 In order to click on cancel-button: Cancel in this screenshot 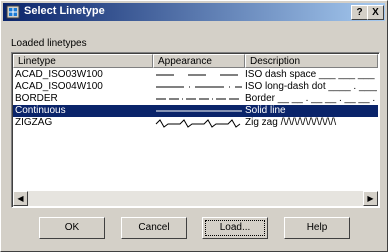, I will do `click(154, 228)`.